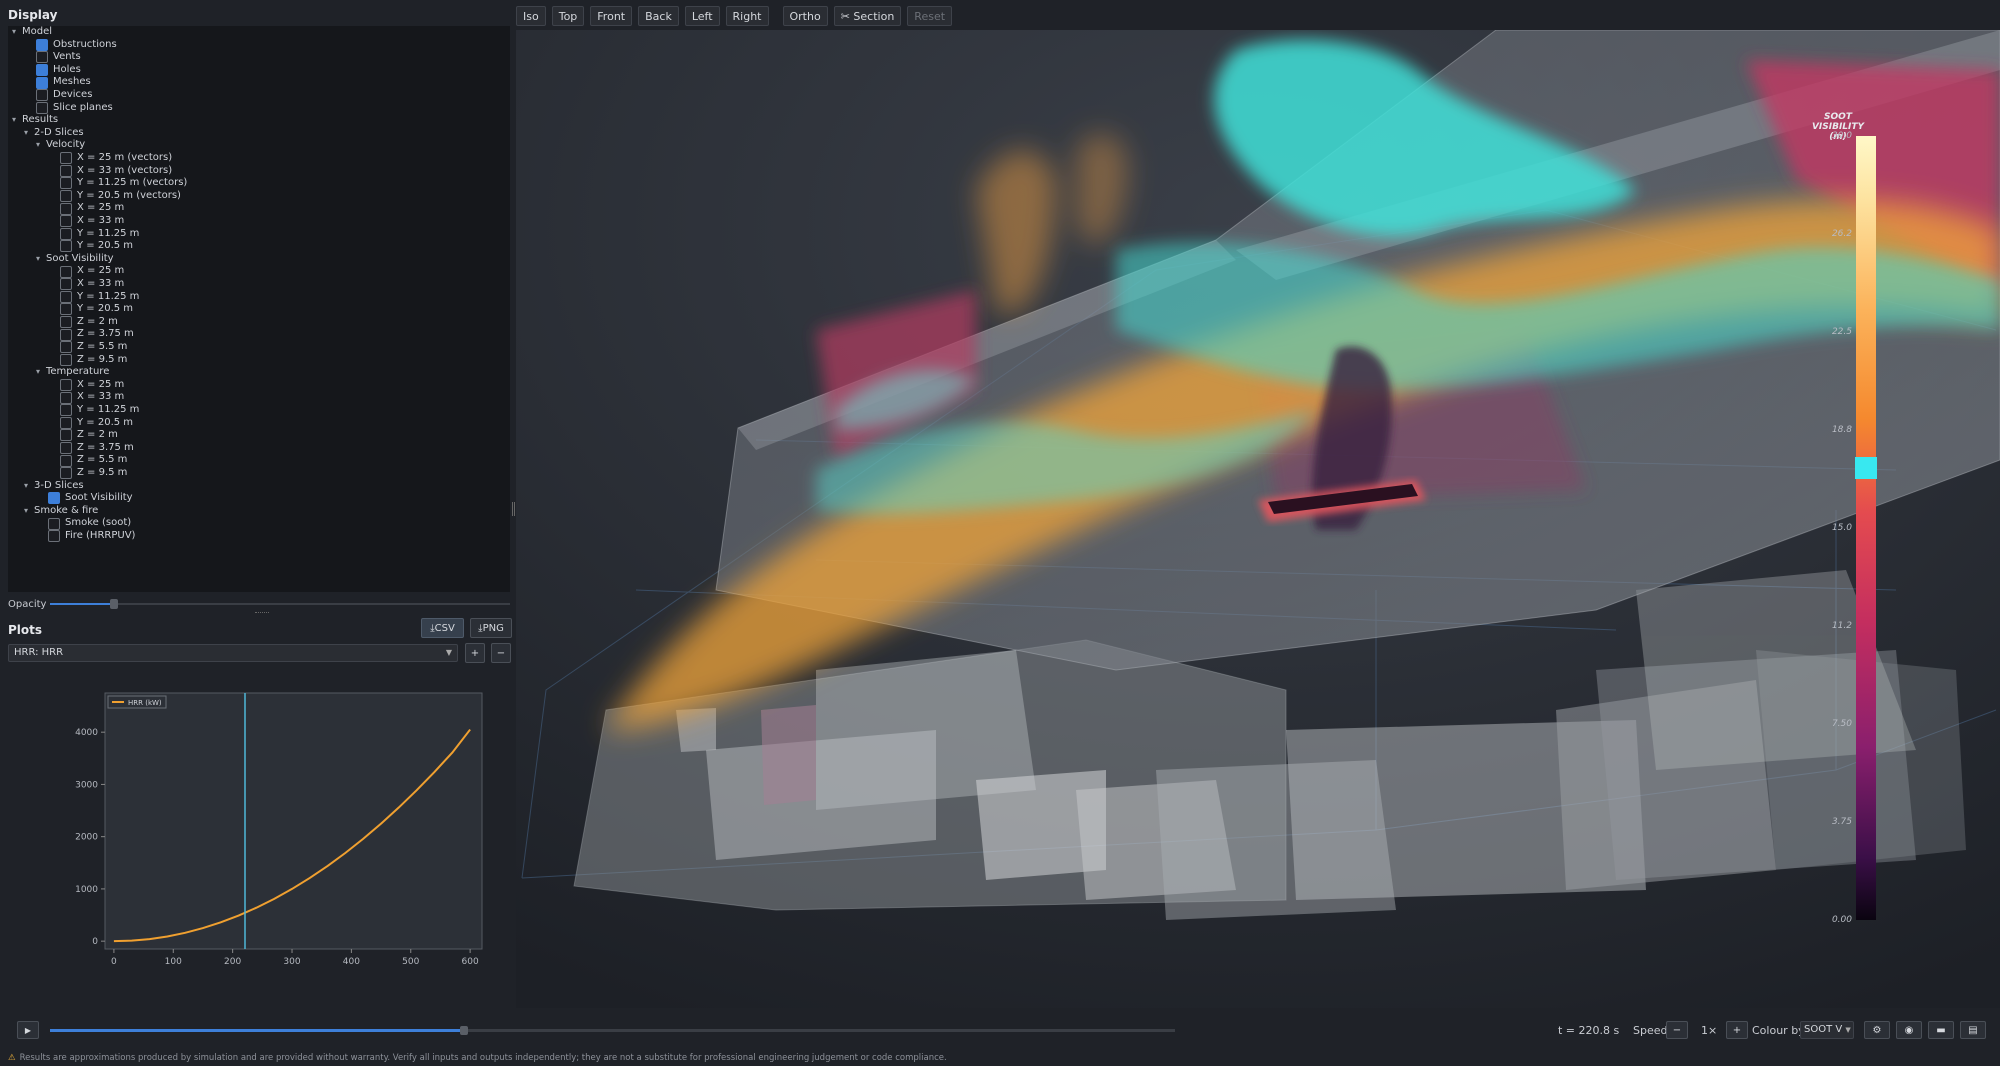 This screenshot has width=2000, height=1066. Describe the element at coordinates (805, 16) in the screenshot. I see `ortho-button: Ortho` at that location.